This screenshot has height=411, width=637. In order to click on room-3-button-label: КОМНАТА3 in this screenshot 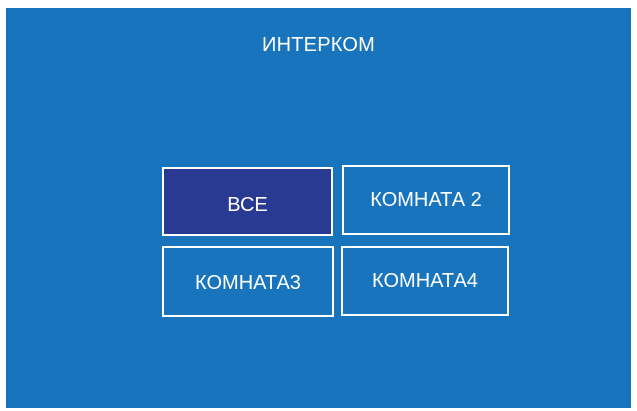, I will do `click(248, 283)`.